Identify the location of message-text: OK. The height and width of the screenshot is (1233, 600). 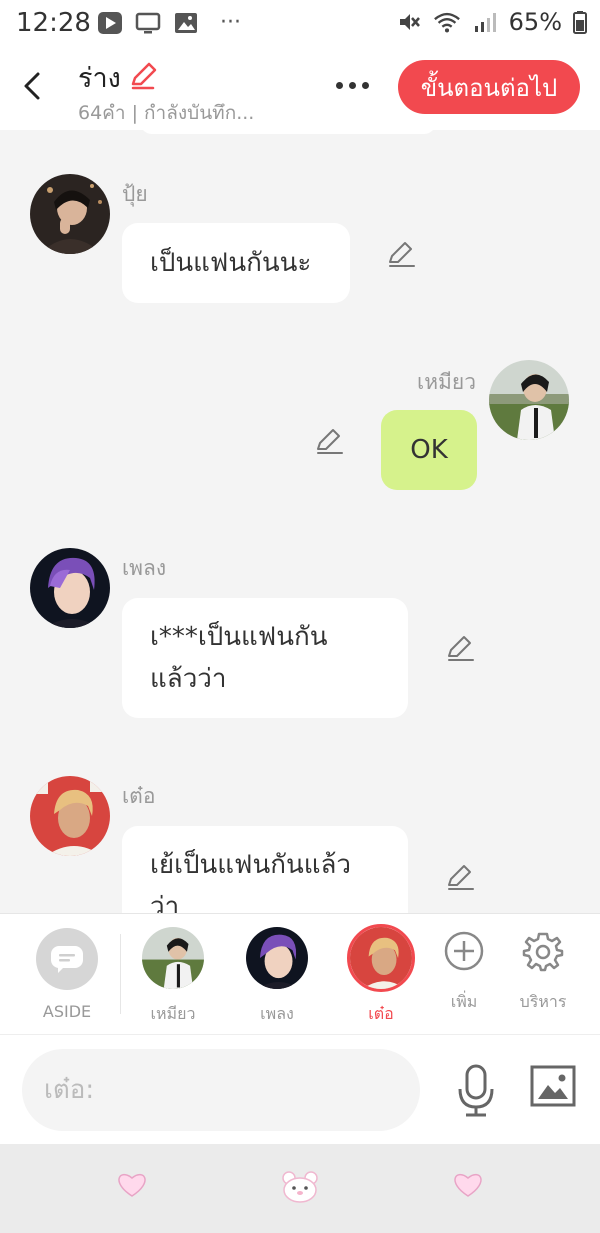
(429, 450).